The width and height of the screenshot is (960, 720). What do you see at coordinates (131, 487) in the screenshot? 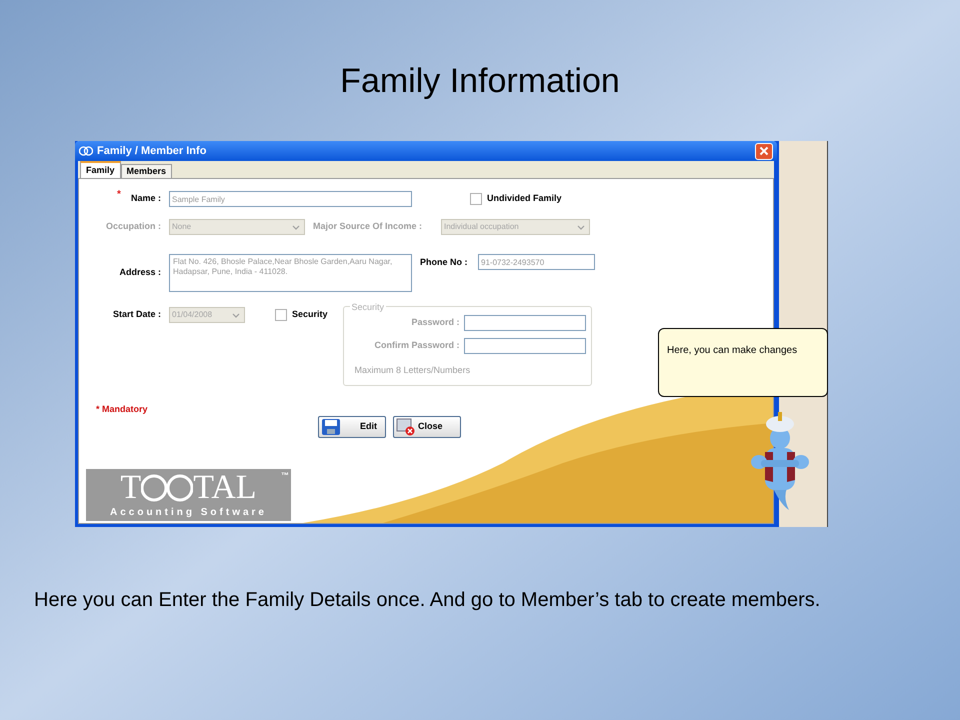
I see `logo-text: T` at bounding box center [131, 487].